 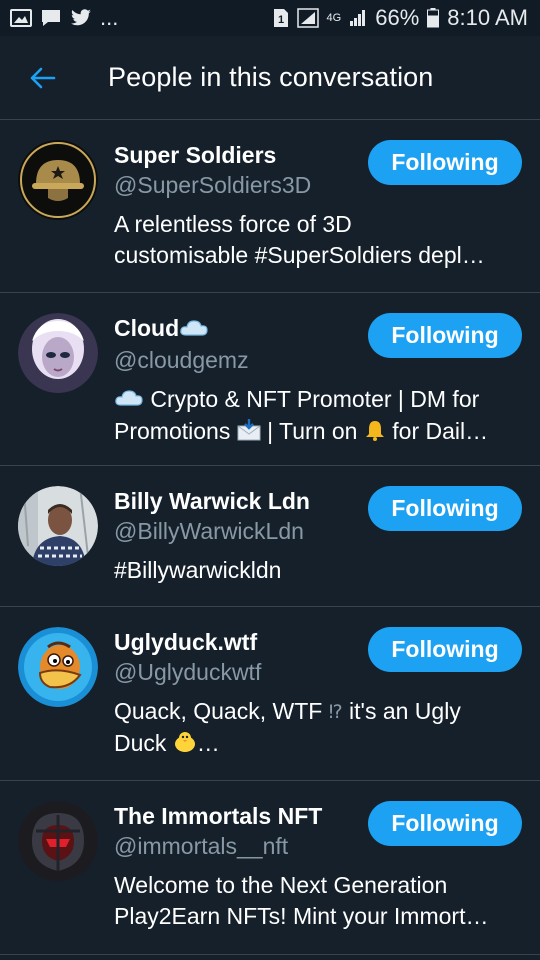 I want to click on battery-percent: 66%, so click(x=397, y=17).